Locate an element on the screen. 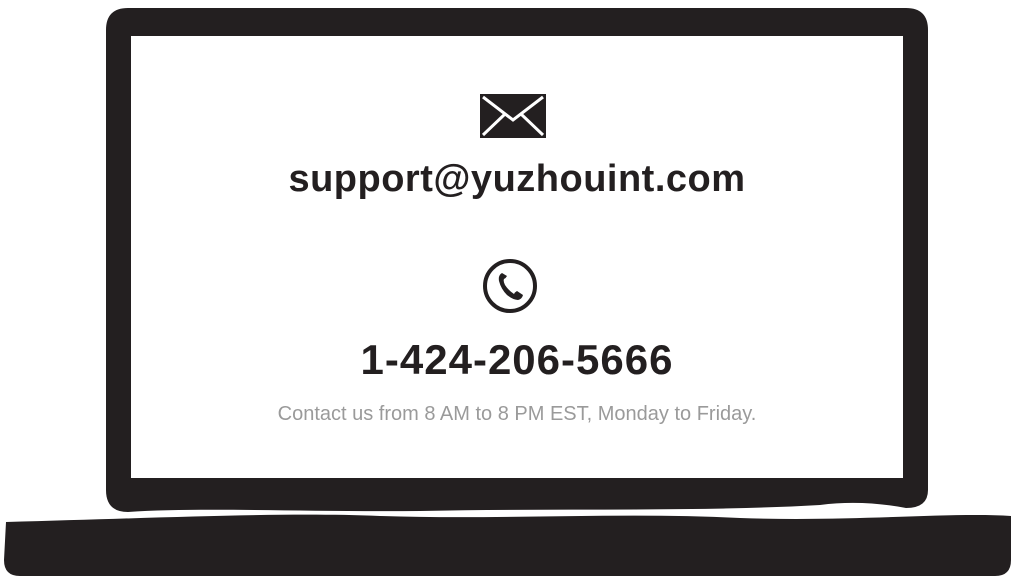 This screenshot has width=1011, height=576. support-phone: 1-424-206-5666 is located at coordinates (517, 360).